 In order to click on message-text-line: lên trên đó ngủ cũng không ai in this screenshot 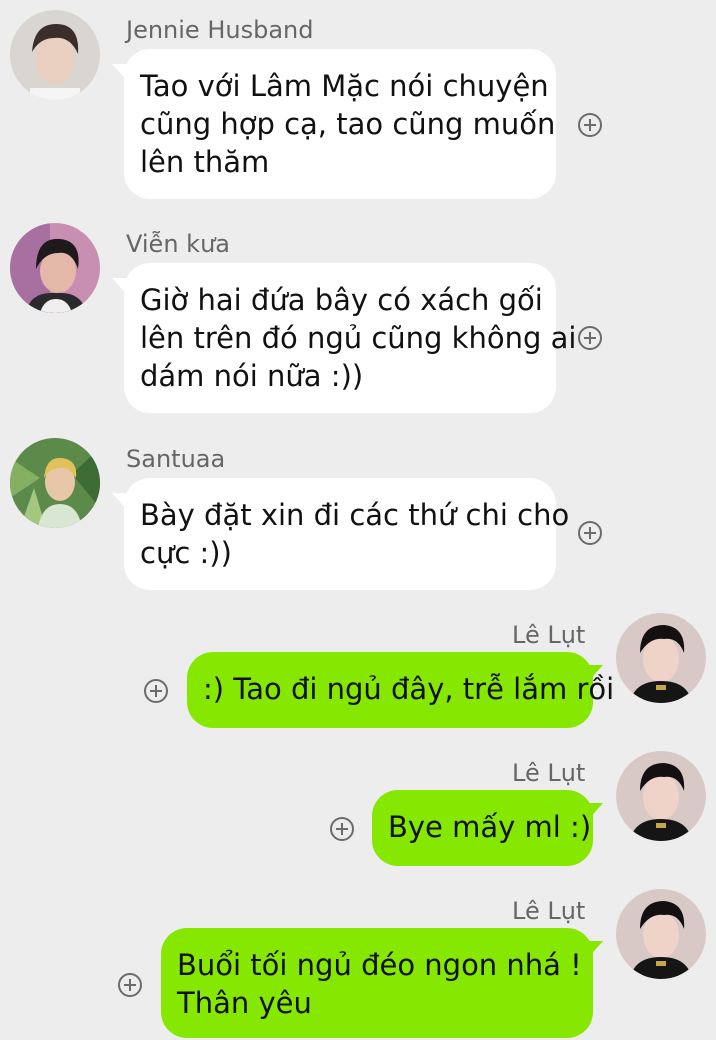, I will do `click(358, 338)`.